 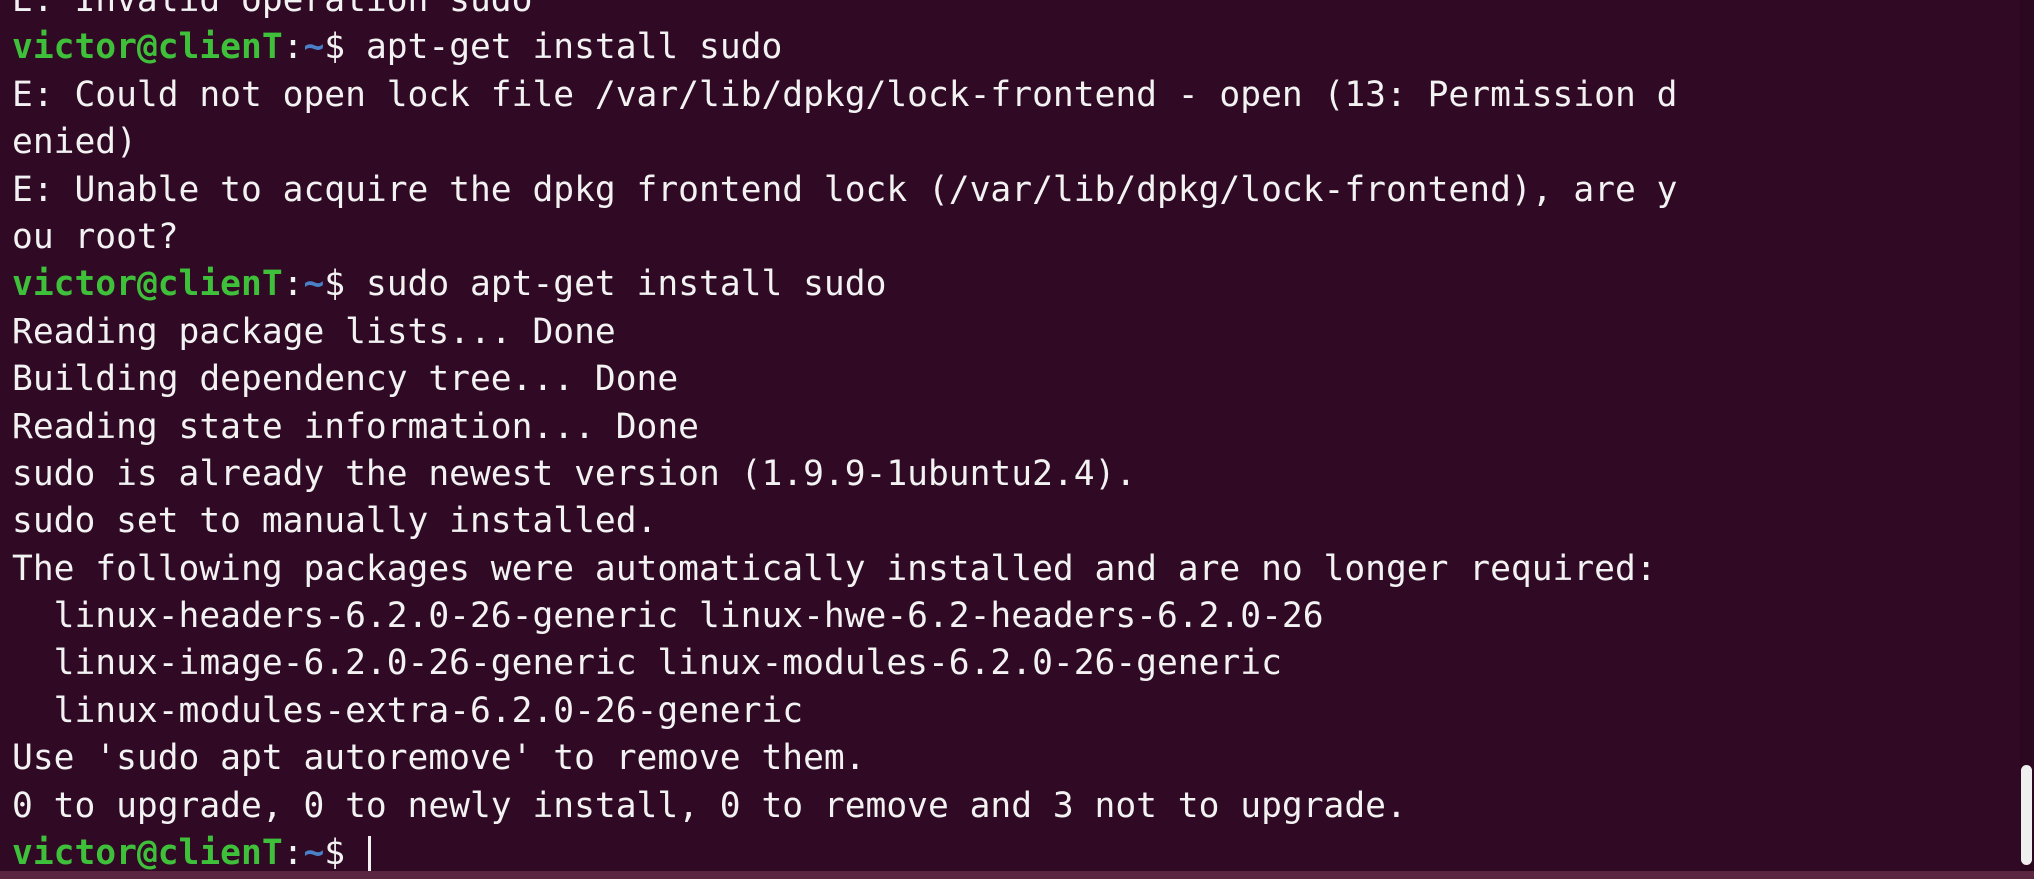 I want to click on text-cursor, so click(x=369, y=853).